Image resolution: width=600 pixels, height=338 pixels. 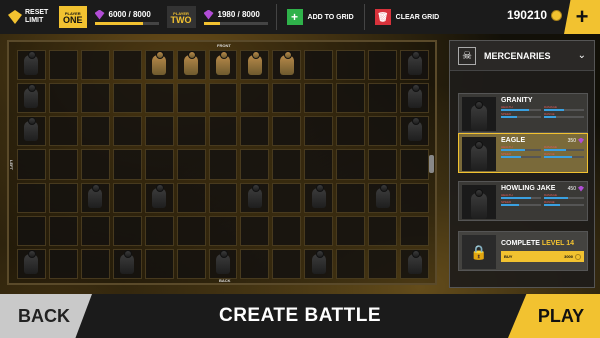 I want to click on player-one-badge: PLAYER ONE, so click(x=73, y=17).